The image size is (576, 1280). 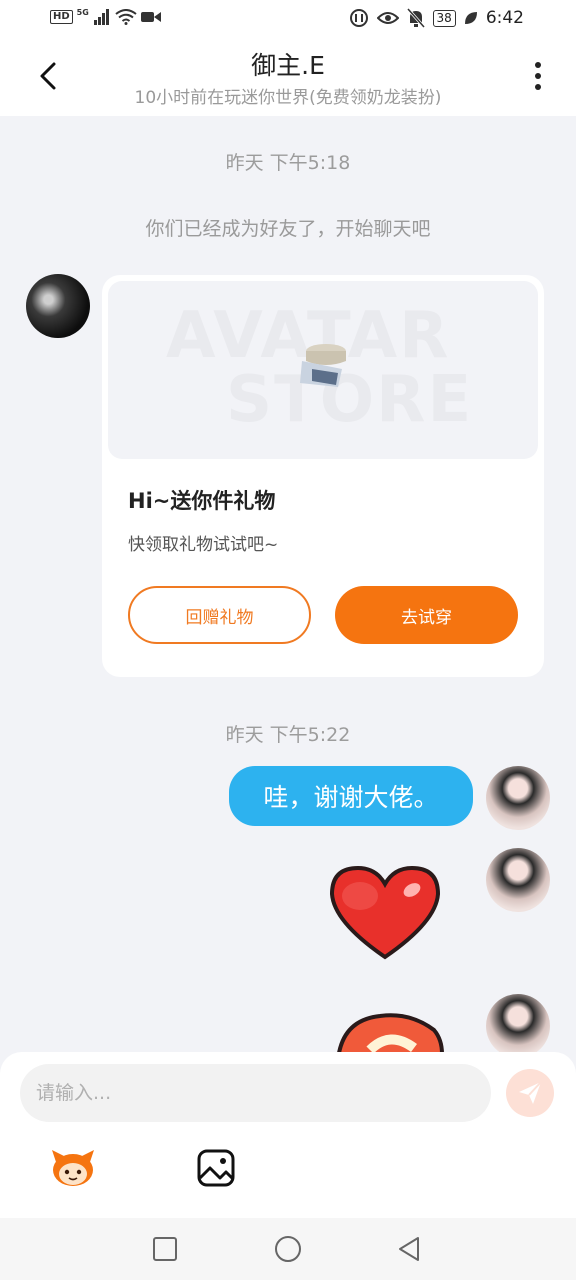 I want to click on wifi-icon, so click(x=126, y=17).